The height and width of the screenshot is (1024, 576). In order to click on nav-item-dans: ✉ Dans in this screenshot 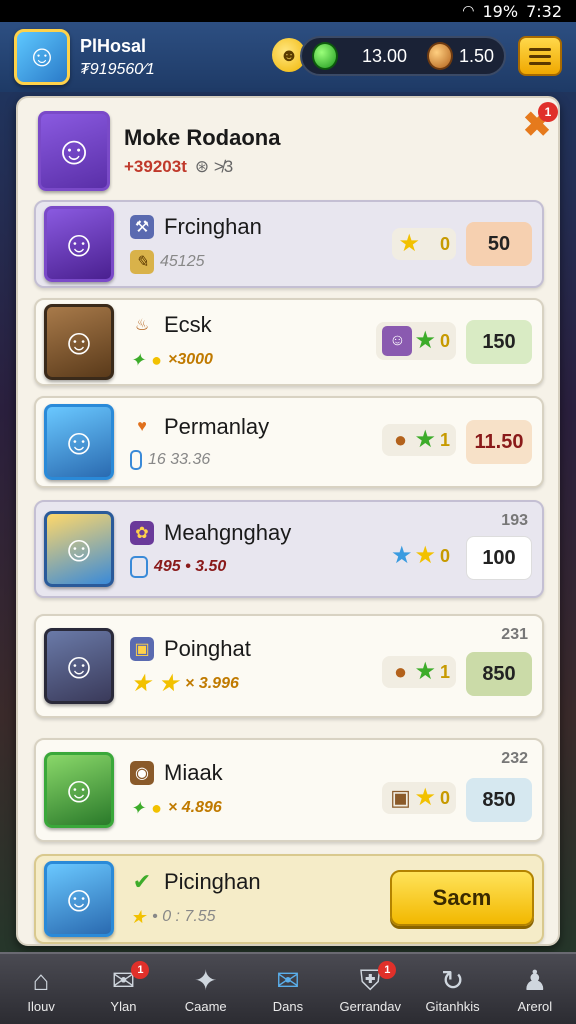, I will do `click(288, 989)`.